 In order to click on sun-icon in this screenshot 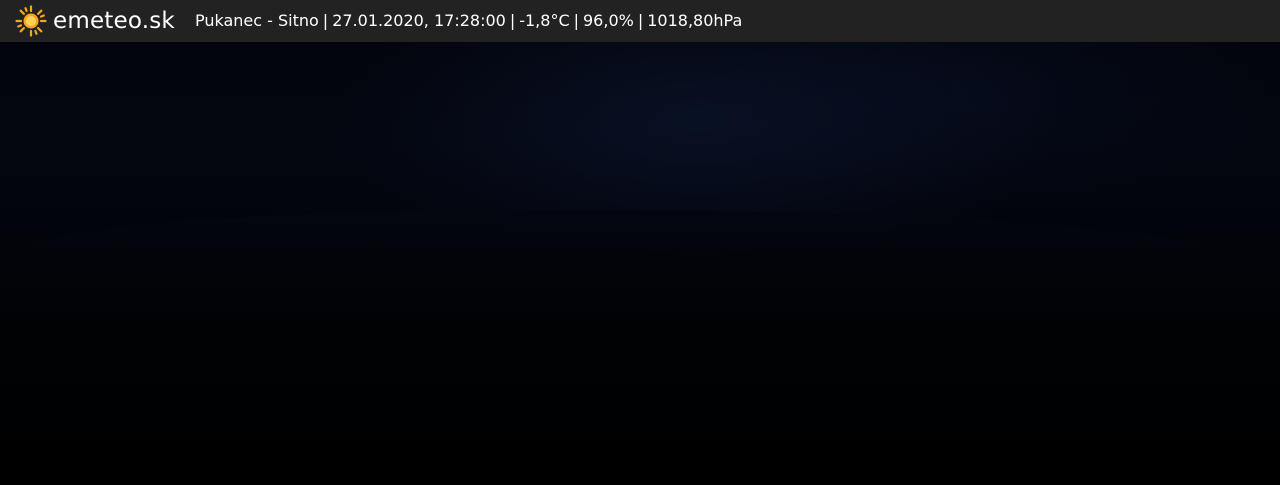, I will do `click(31, 21)`.